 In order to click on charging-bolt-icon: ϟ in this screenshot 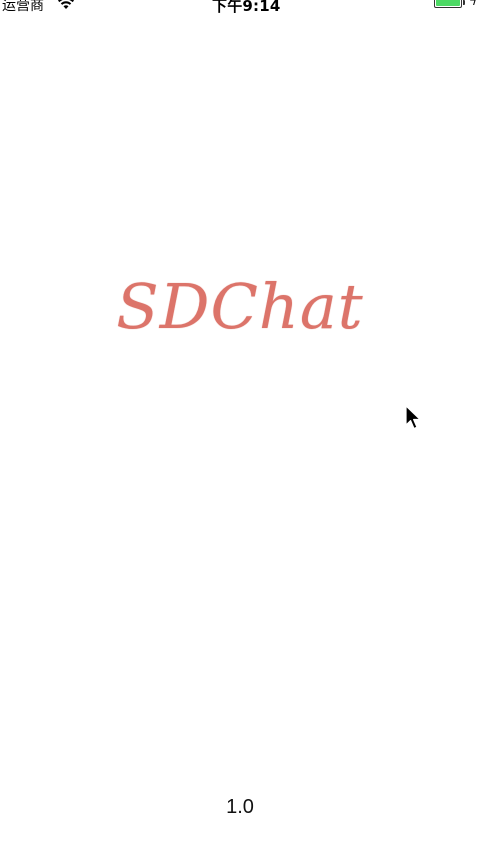, I will do `click(473, 4)`.